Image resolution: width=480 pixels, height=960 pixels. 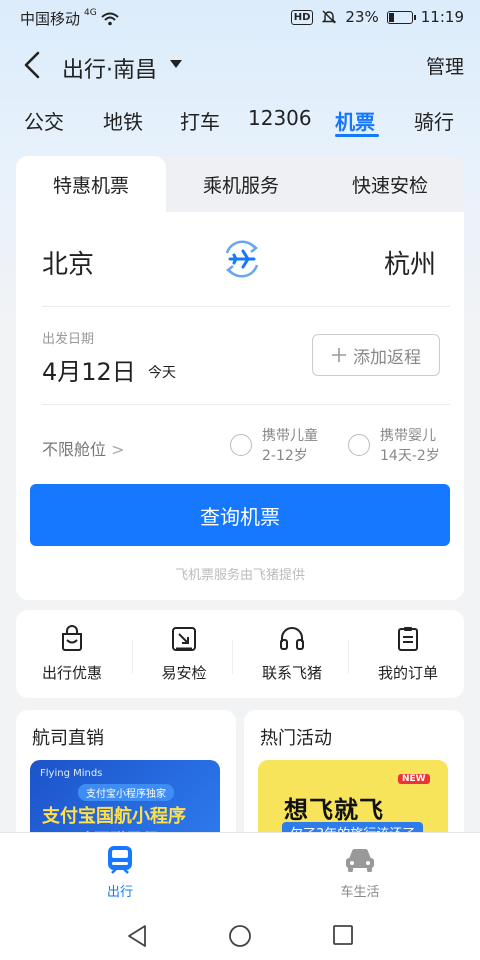 I want to click on services-card: 出行优惠 易安检 联系飞猪 我的订单, so click(x=240, y=654).